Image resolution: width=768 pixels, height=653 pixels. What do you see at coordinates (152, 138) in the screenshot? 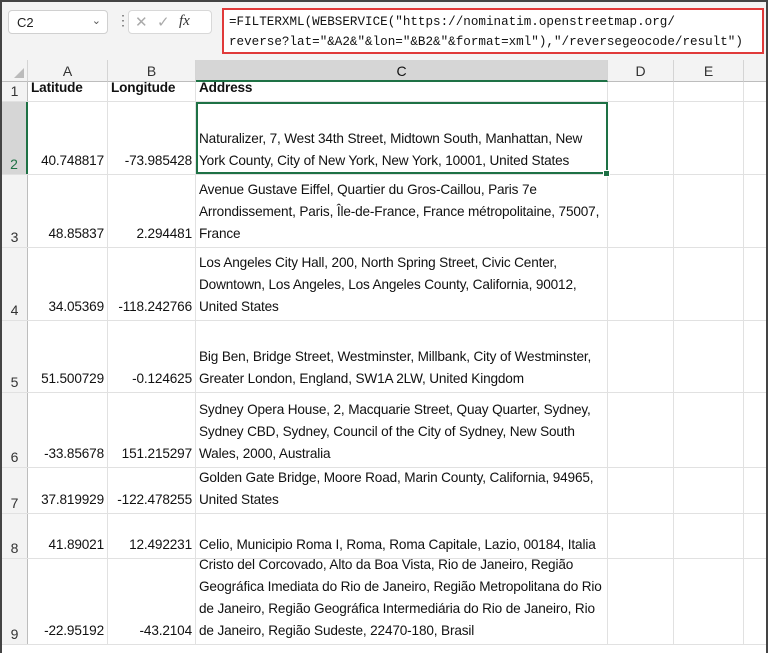
I see `cell-longitude: -73.985428` at bounding box center [152, 138].